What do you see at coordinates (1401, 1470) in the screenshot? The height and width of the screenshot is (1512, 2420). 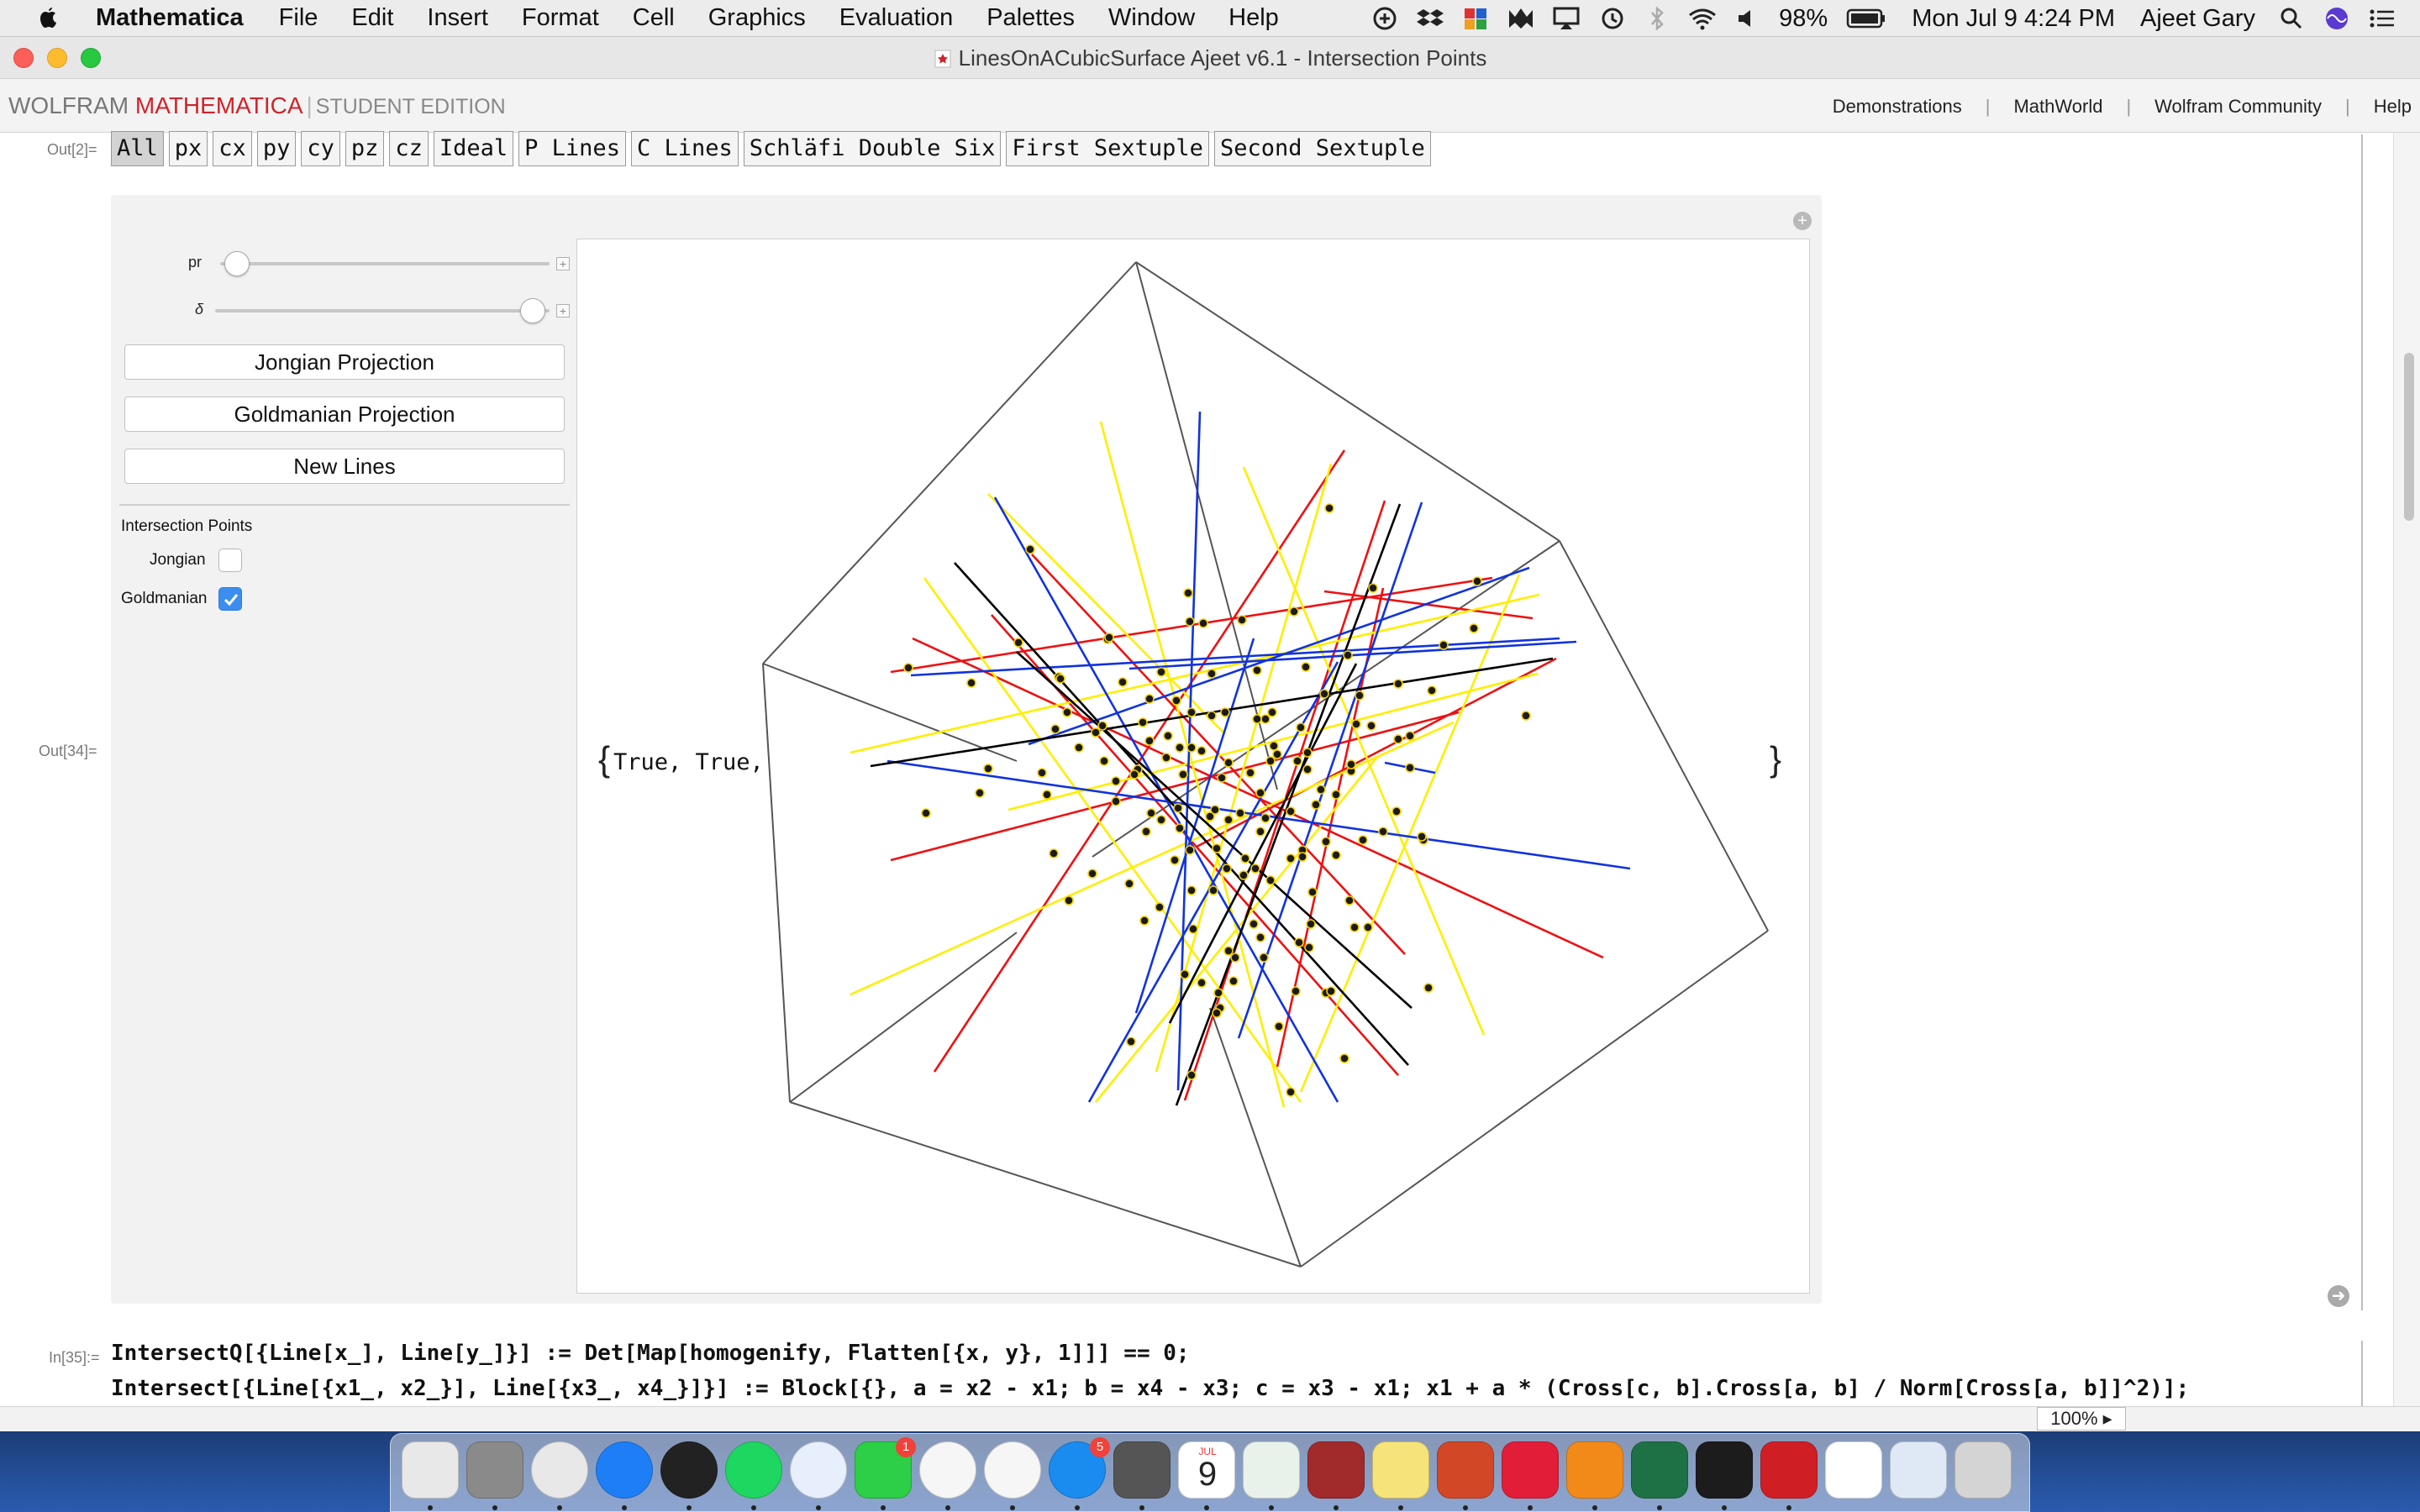 I see `notes-icon` at bounding box center [1401, 1470].